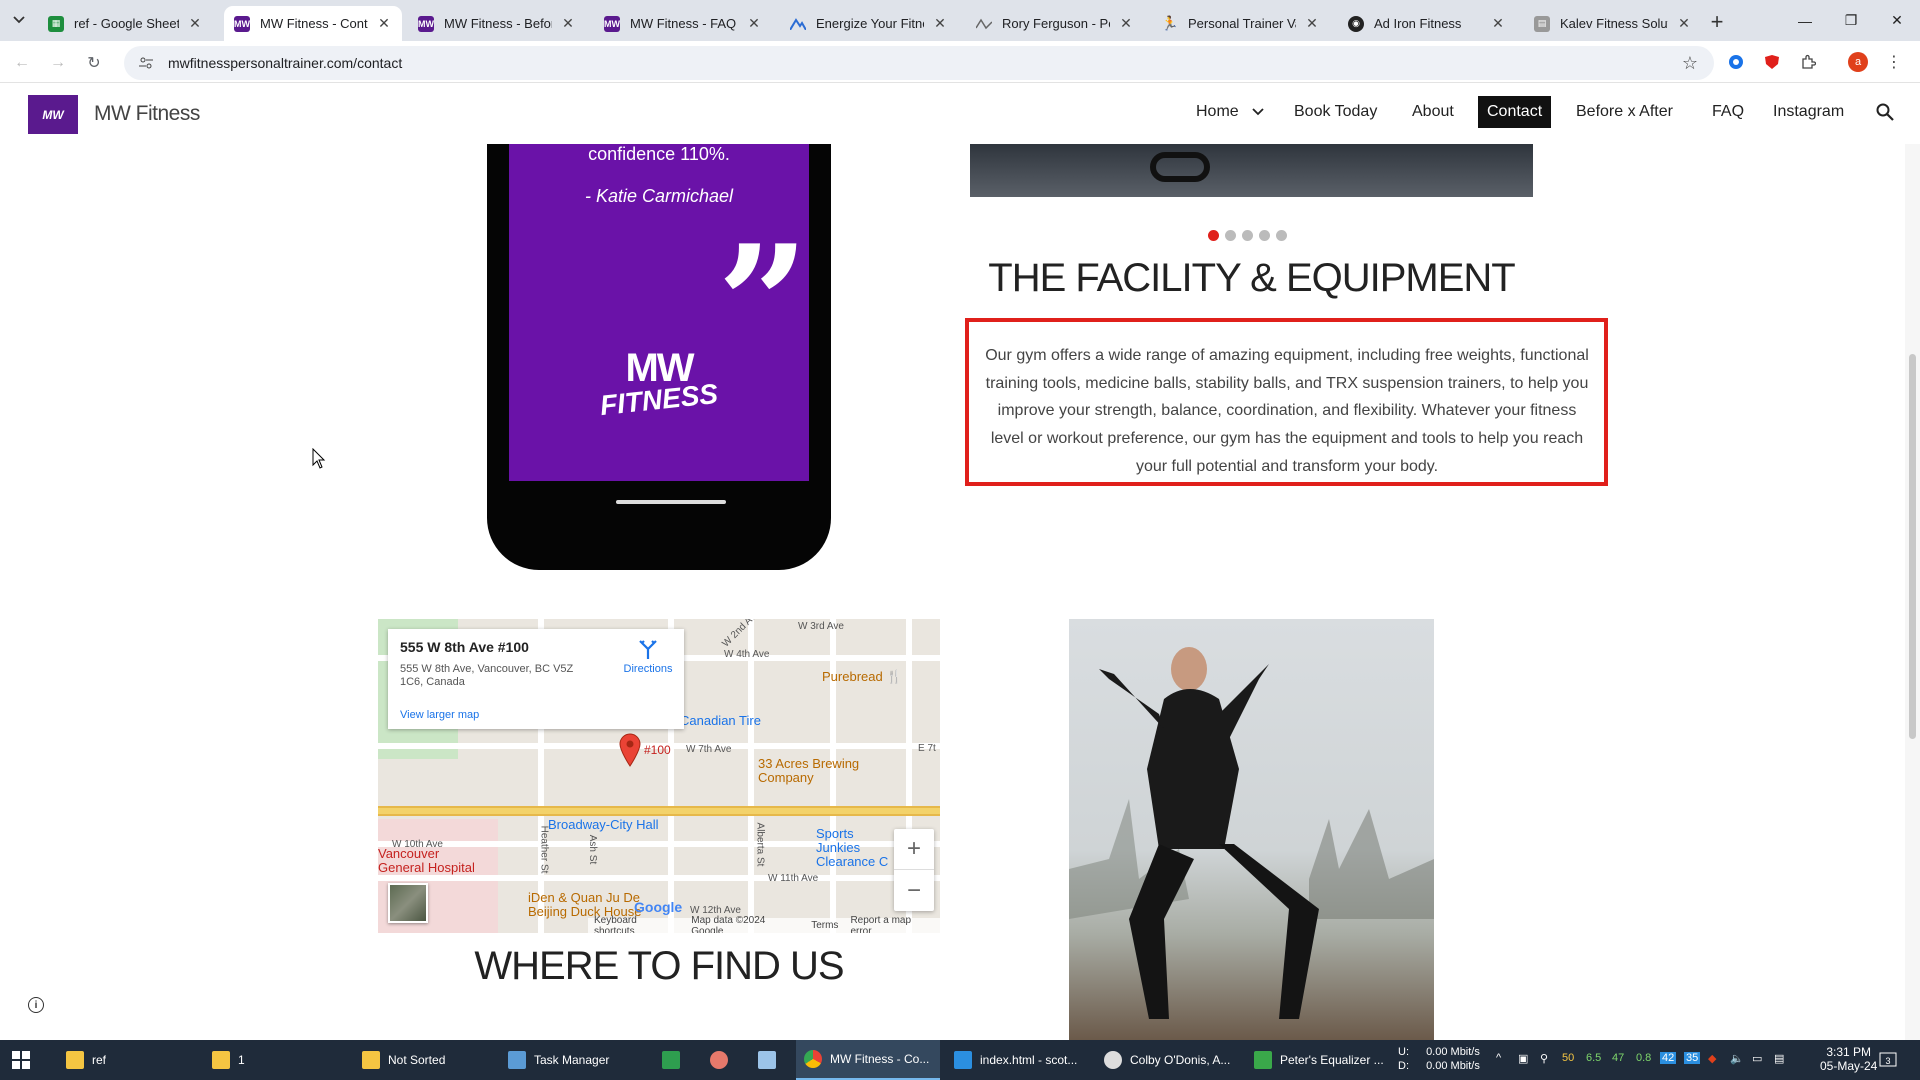 This screenshot has height=1080, width=1920. Describe the element at coordinates (1263, 1060) in the screenshot. I see `equalizer-icon` at that location.